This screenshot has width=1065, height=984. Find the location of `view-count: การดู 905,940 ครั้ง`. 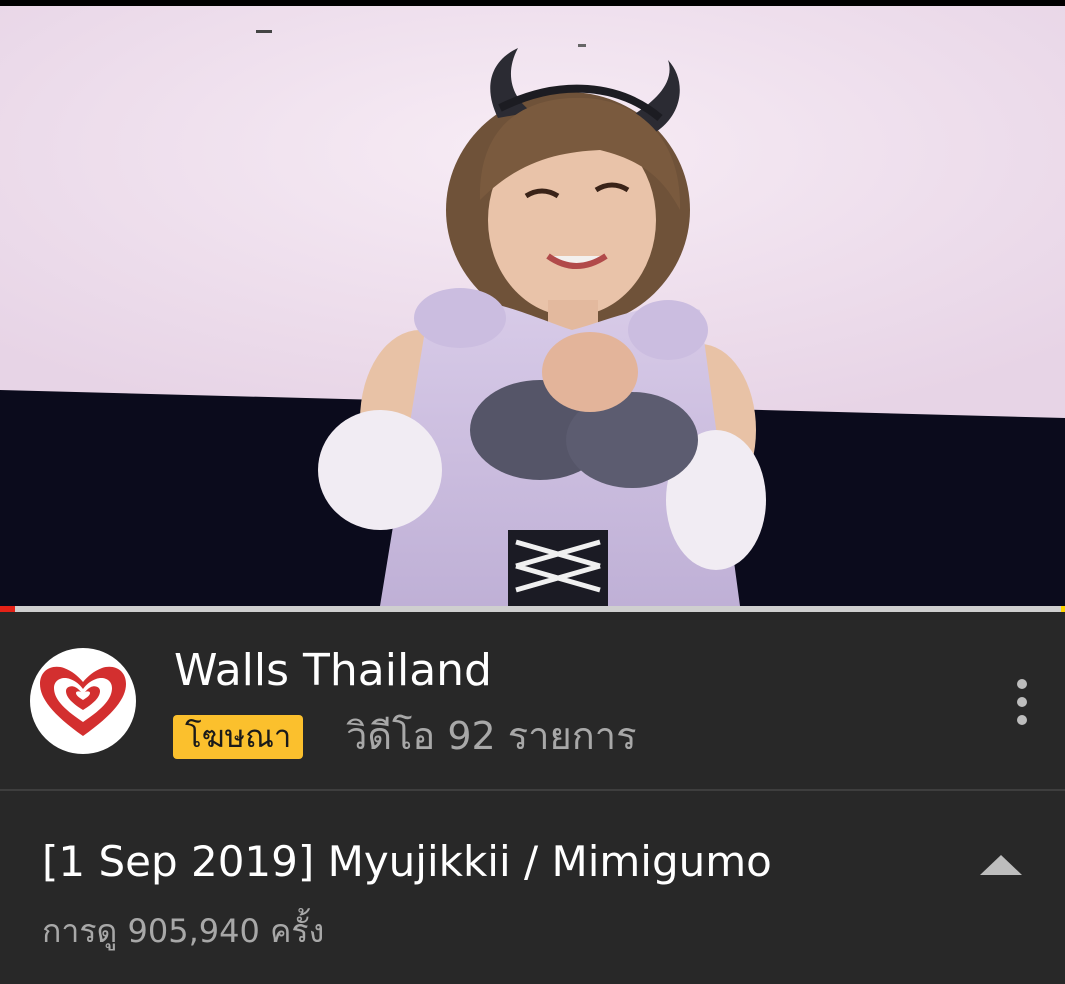

view-count: การดู 905,940 ครั้ง is located at coordinates (183, 931).